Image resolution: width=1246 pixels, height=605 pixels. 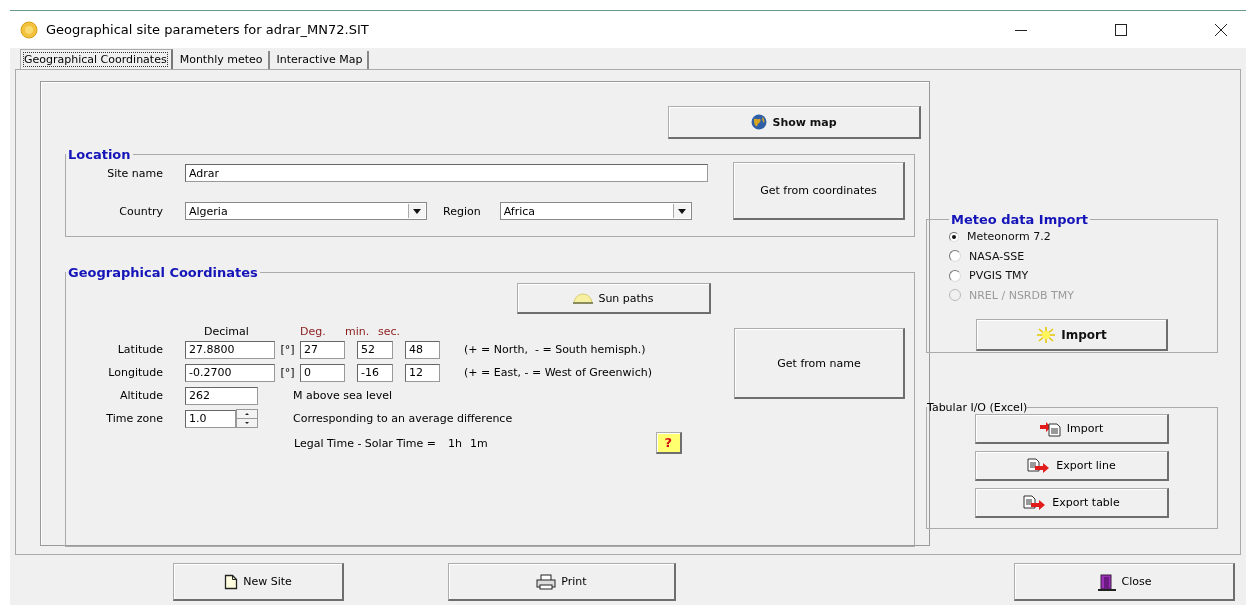 I want to click on minutes-field: 52, so click(x=375, y=349).